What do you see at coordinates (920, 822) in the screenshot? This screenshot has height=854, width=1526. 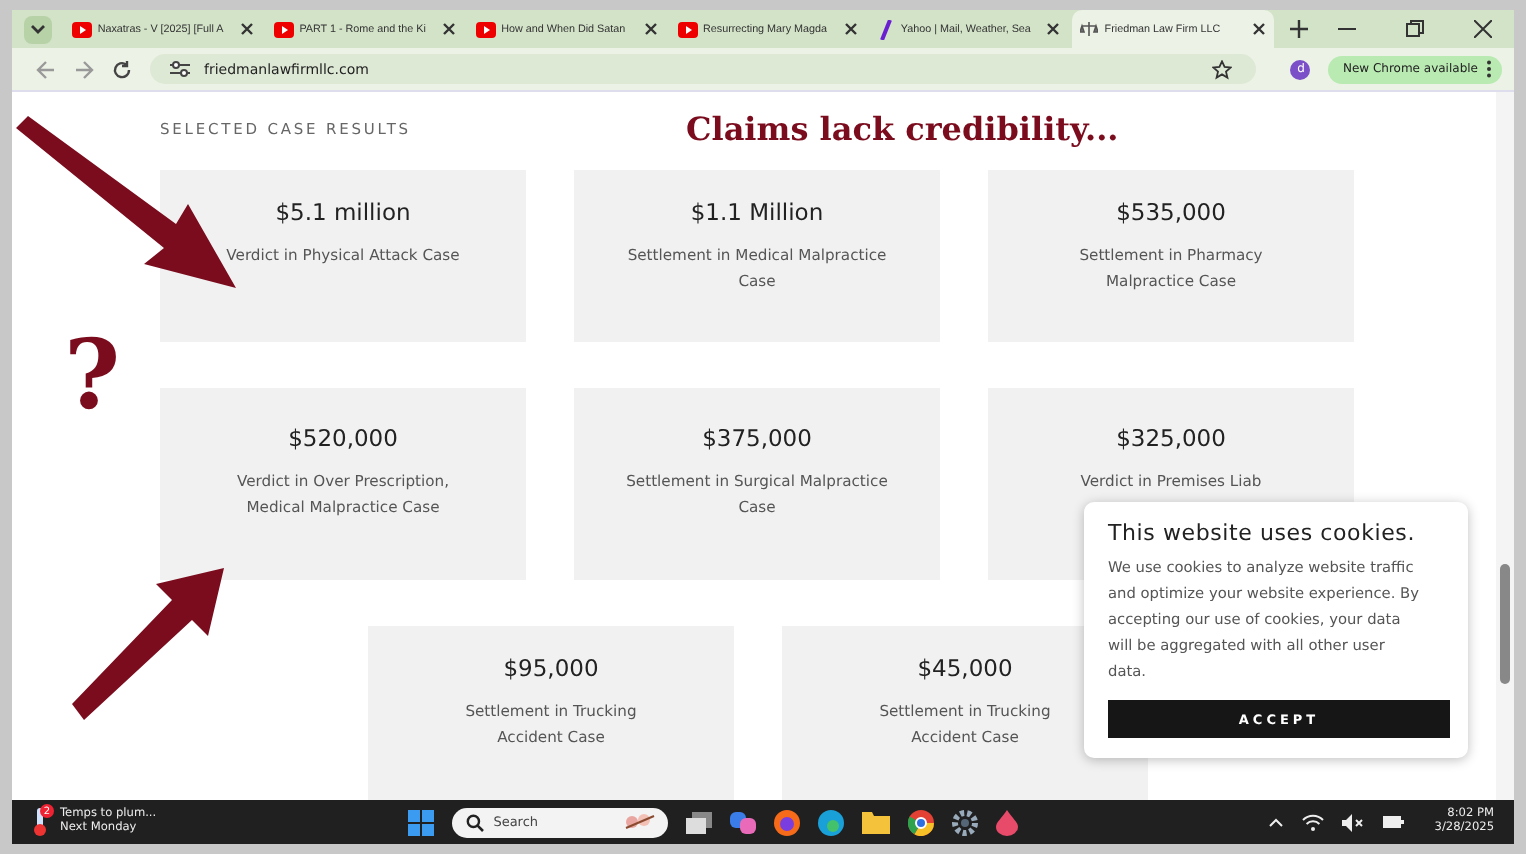 I see `chrome-icon` at bounding box center [920, 822].